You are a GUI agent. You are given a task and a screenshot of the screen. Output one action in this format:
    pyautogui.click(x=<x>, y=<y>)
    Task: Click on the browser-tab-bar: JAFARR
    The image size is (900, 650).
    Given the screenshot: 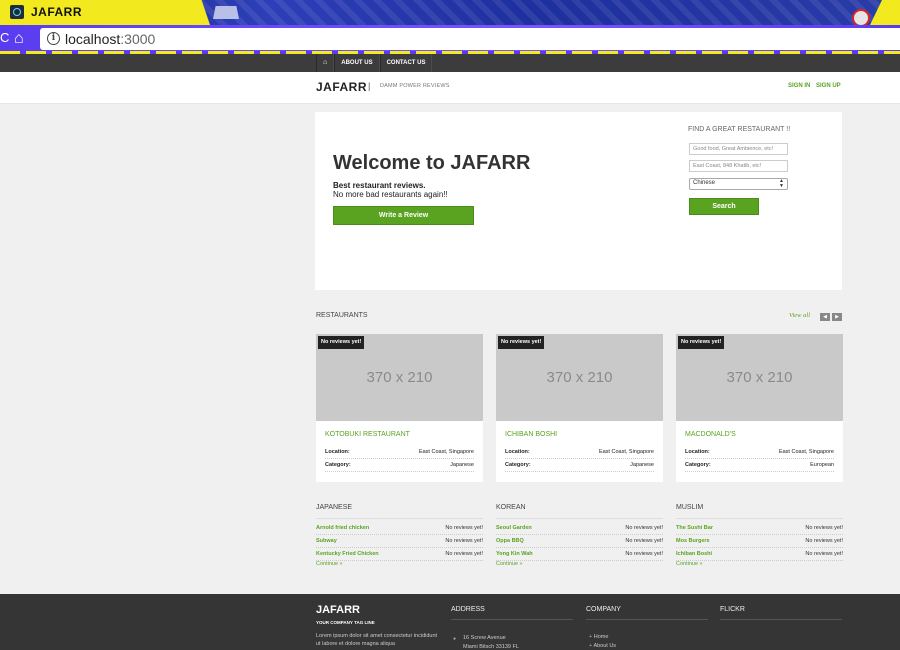 What is the action you would take?
    pyautogui.click(x=450, y=12)
    